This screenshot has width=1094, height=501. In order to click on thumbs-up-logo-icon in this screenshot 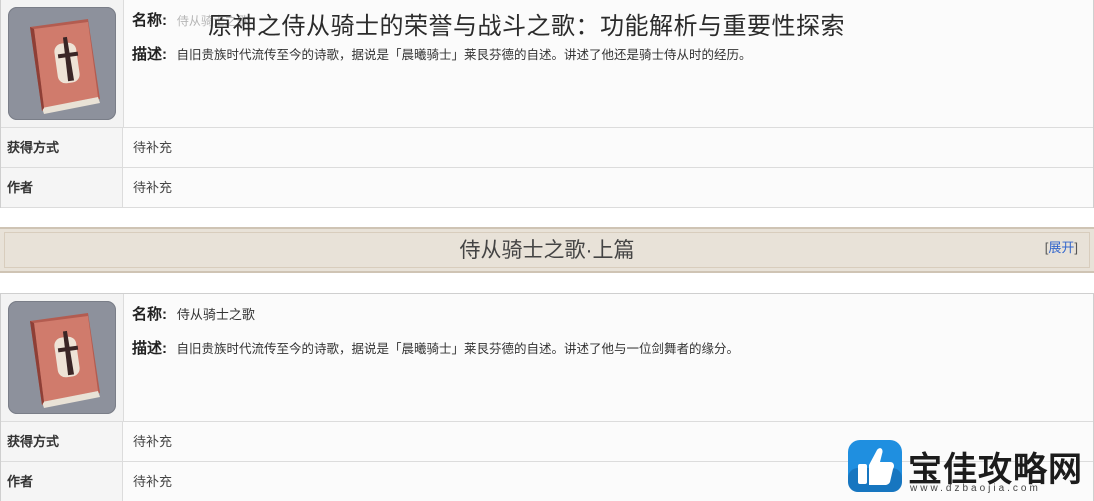, I will do `click(875, 466)`.